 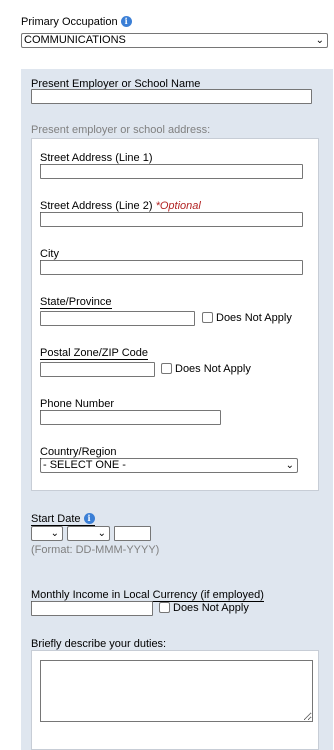 I want to click on street2-input, so click(x=171, y=219).